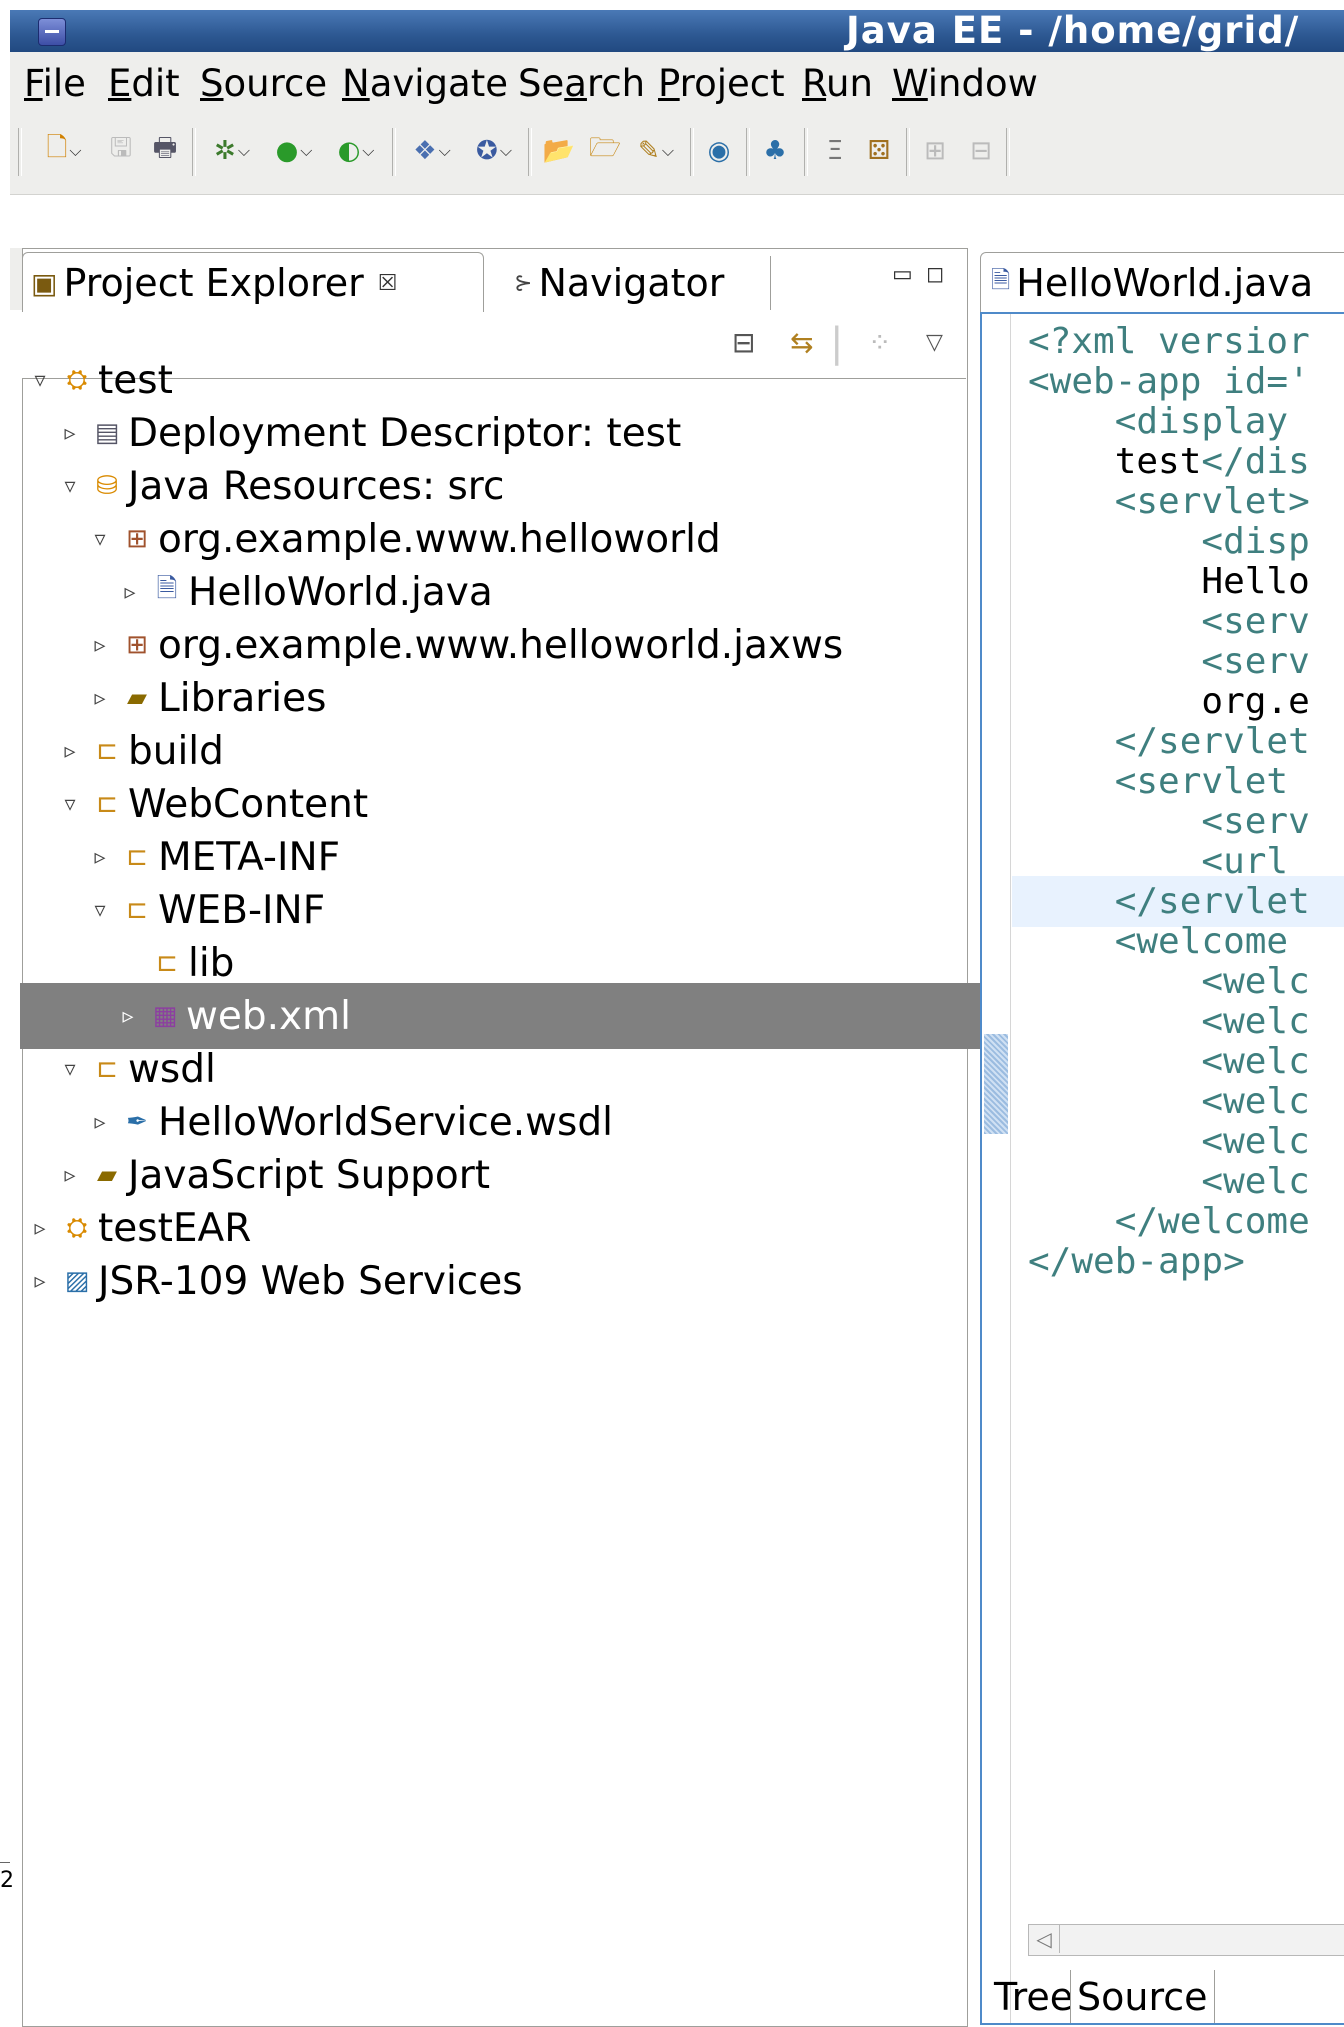 Image resolution: width=1344 pixels, height=2027 pixels. What do you see at coordinates (965, 83) in the screenshot?
I see `menu-item: Window` at bounding box center [965, 83].